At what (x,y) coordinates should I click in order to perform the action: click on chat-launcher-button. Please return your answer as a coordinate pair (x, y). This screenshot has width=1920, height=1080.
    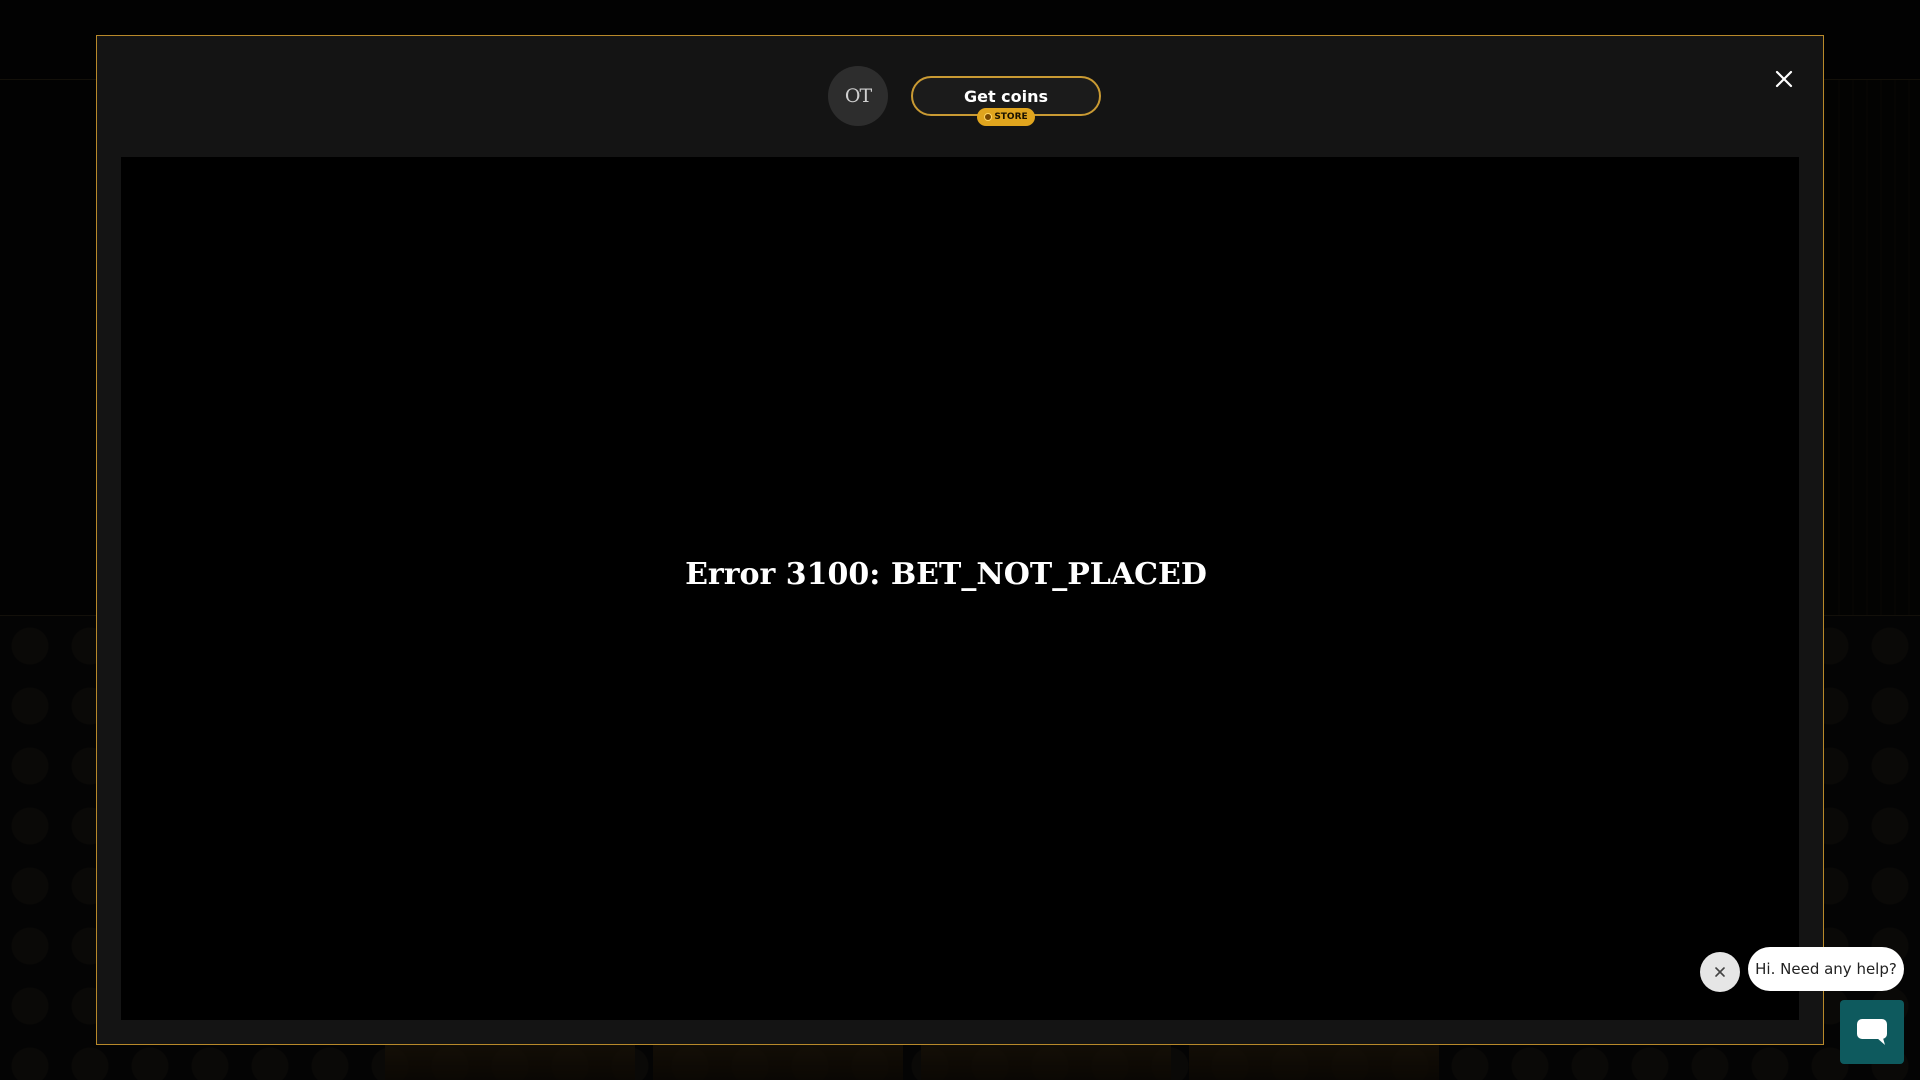
    Looking at the image, I should click on (1872, 1032).